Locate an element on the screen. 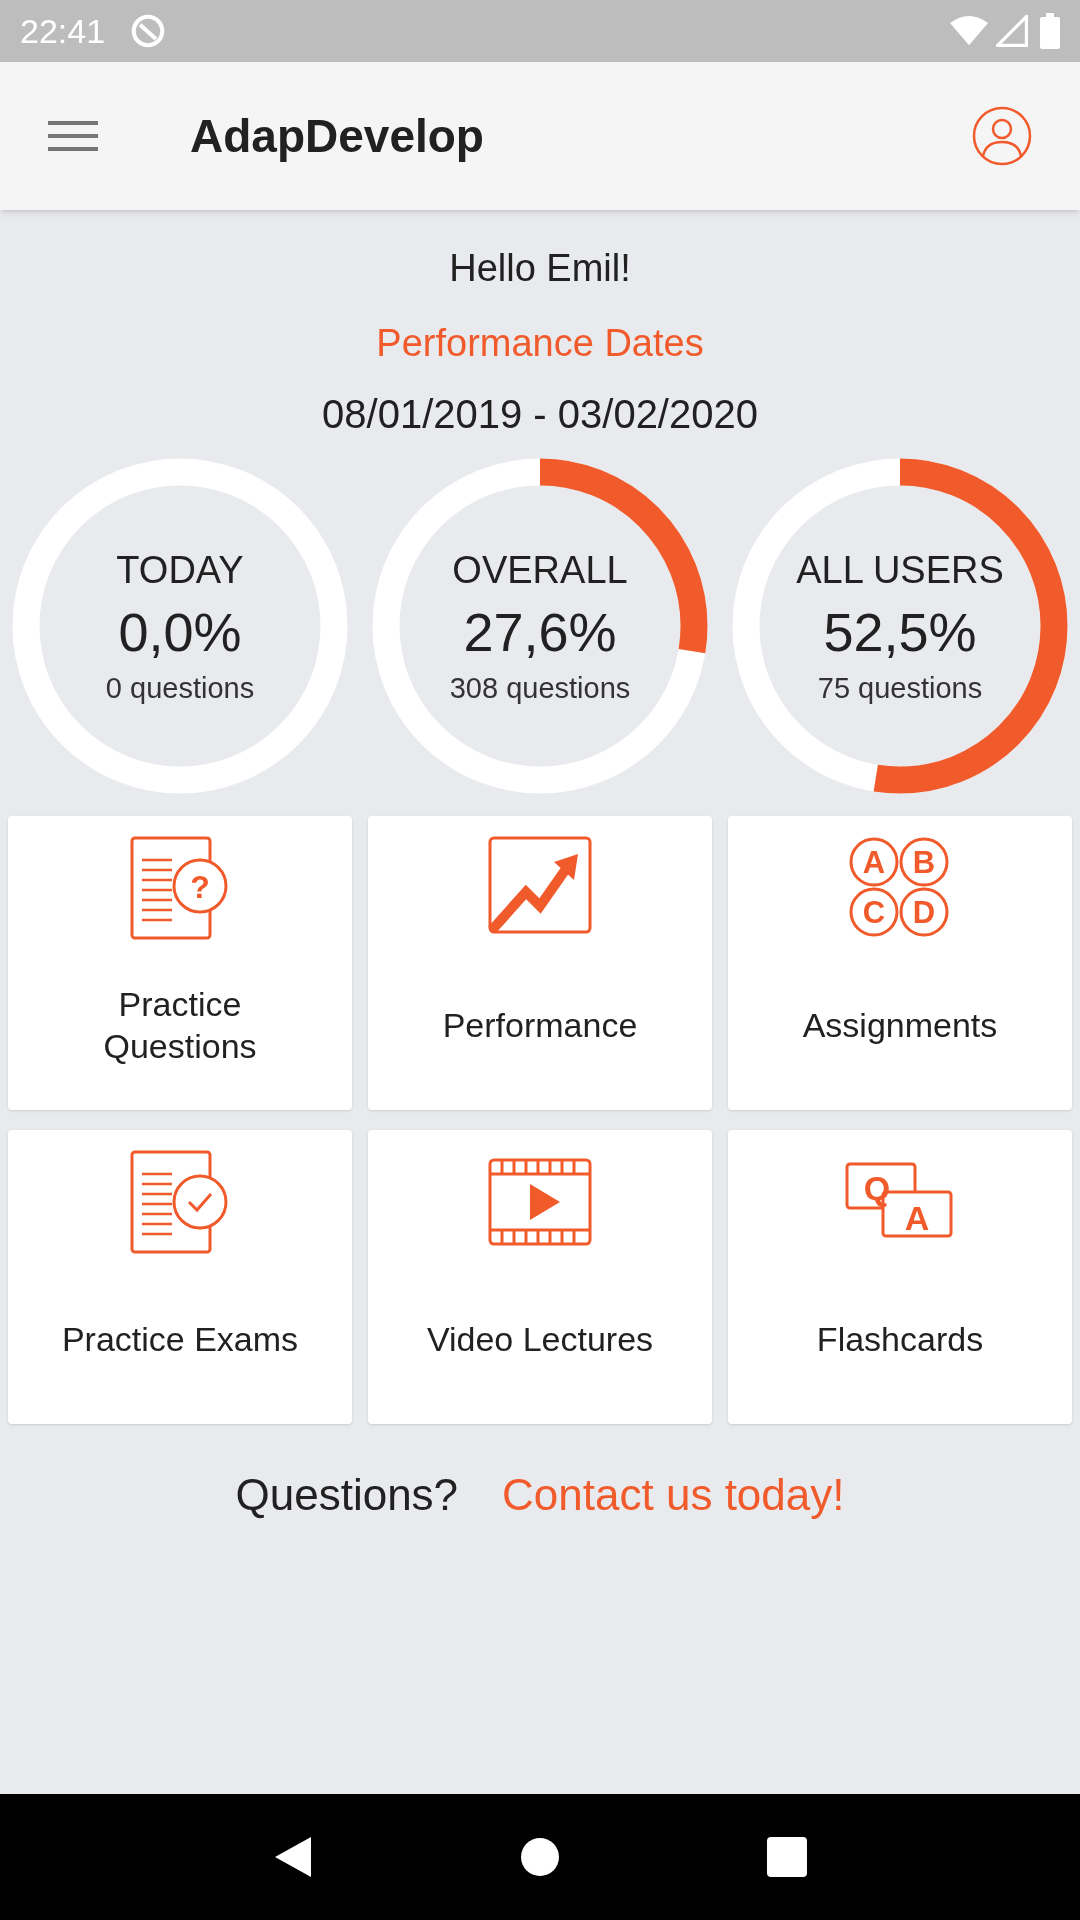 The width and height of the screenshot is (1080, 1920). performance-dates-label: Performance Dates is located at coordinates (540, 343).